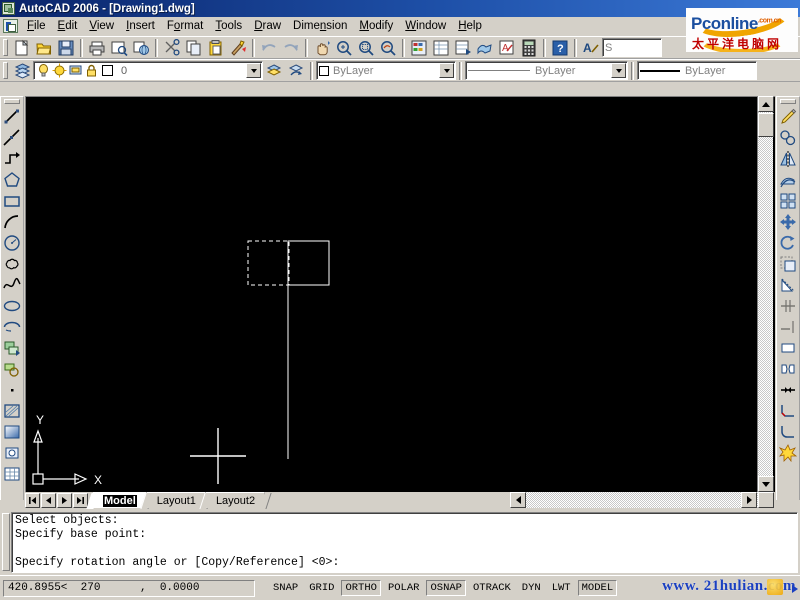  Describe the element at coordinates (788, 431) in the screenshot. I see `fillet-icon` at that location.